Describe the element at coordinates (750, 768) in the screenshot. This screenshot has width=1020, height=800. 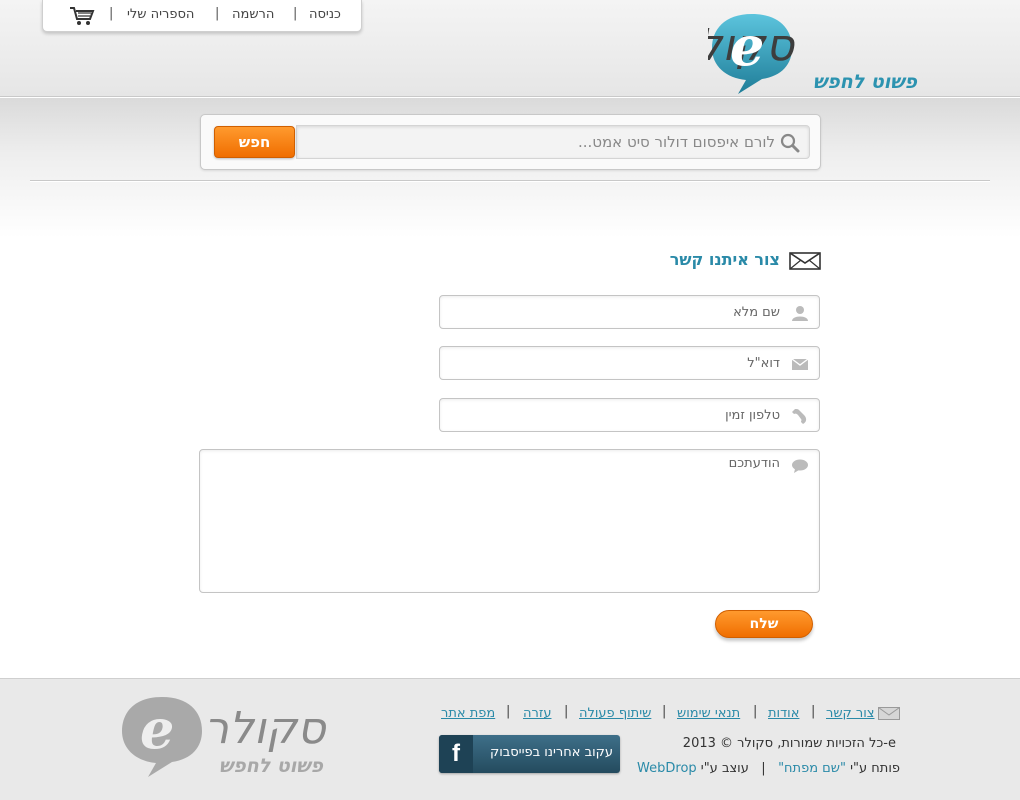
I see `credit-line: פותח ע"י "שם מפתח" | עוצב ע"י WebDrop` at that location.